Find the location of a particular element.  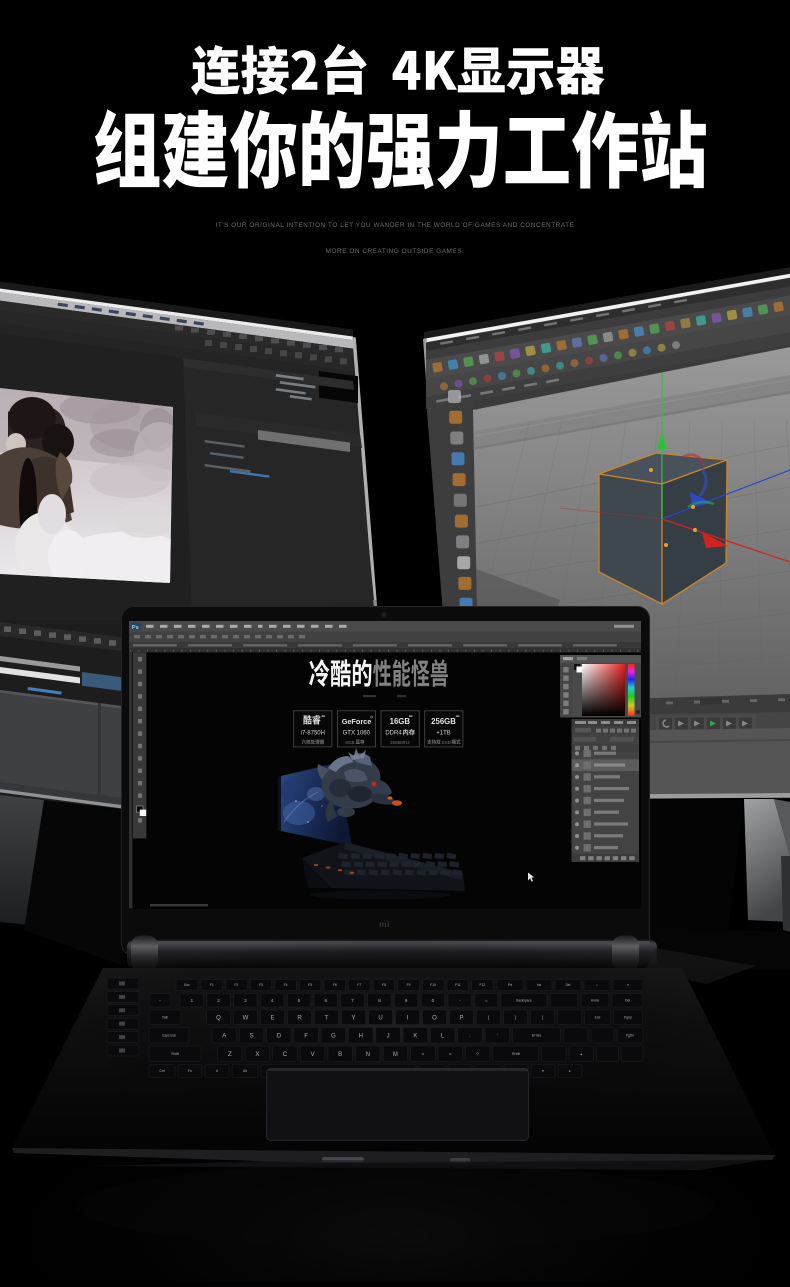

svg-text: 4 is located at coordinates (272, 1001).